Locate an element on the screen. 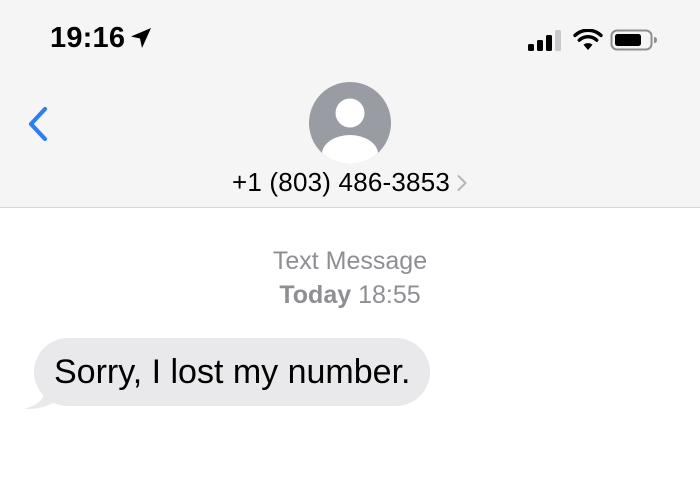 The height and width of the screenshot is (496, 700). service-label: Text Message is located at coordinates (350, 261).